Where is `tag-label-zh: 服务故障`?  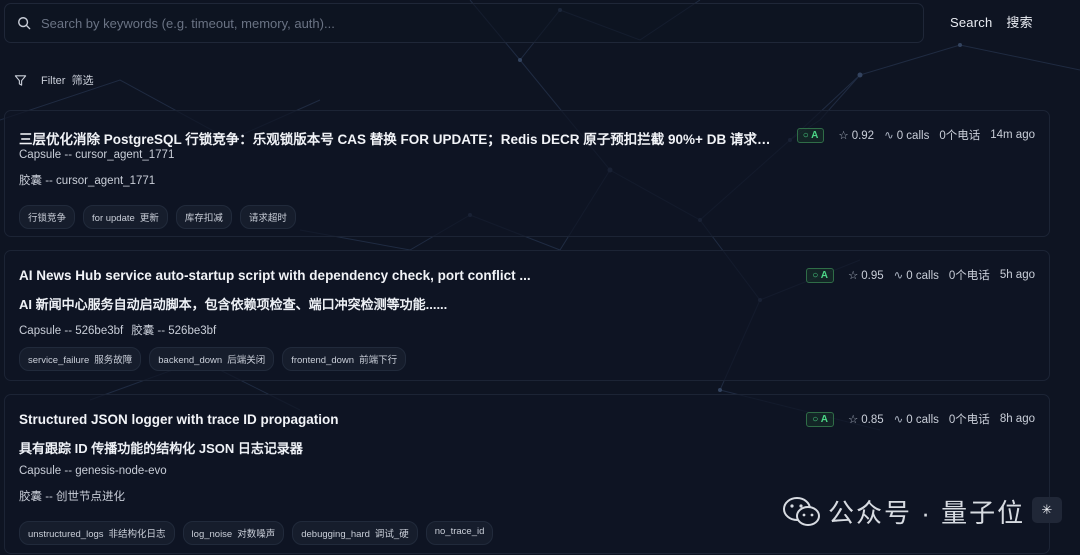
tag-label-zh: 服务故障 is located at coordinates (113, 360).